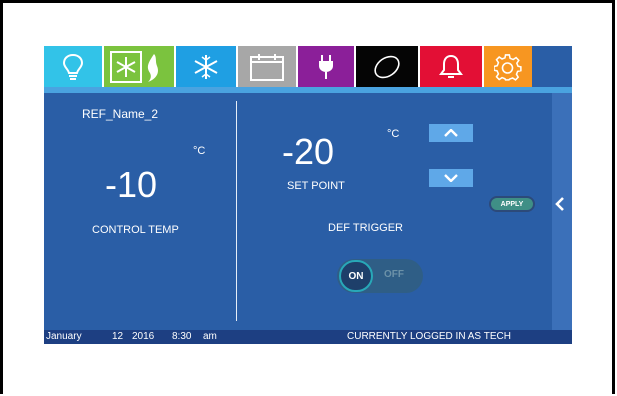 The height and width of the screenshot is (396, 617). What do you see at coordinates (182, 336) in the screenshot?
I see `status-time: 8:30` at bounding box center [182, 336].